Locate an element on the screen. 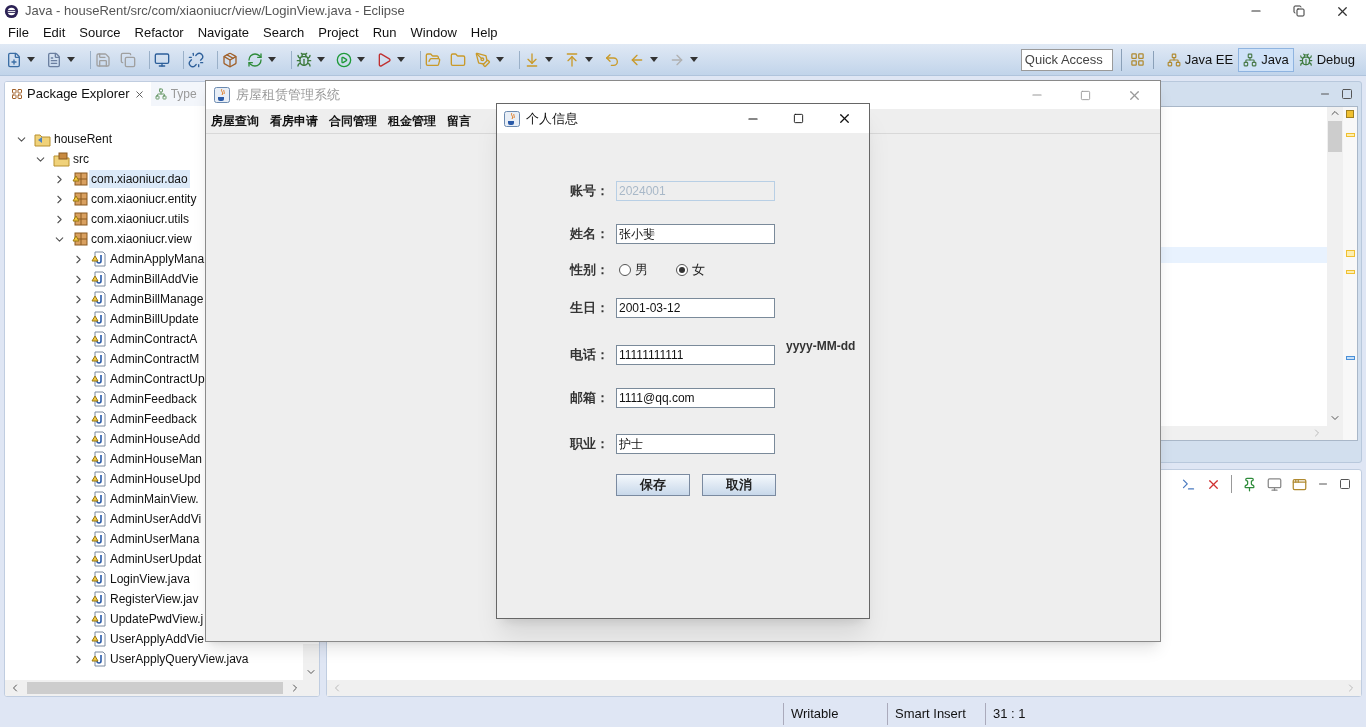 This screenshot has height=727, width=1366. menu-item: Refactor is located at coordinates (159, 33).